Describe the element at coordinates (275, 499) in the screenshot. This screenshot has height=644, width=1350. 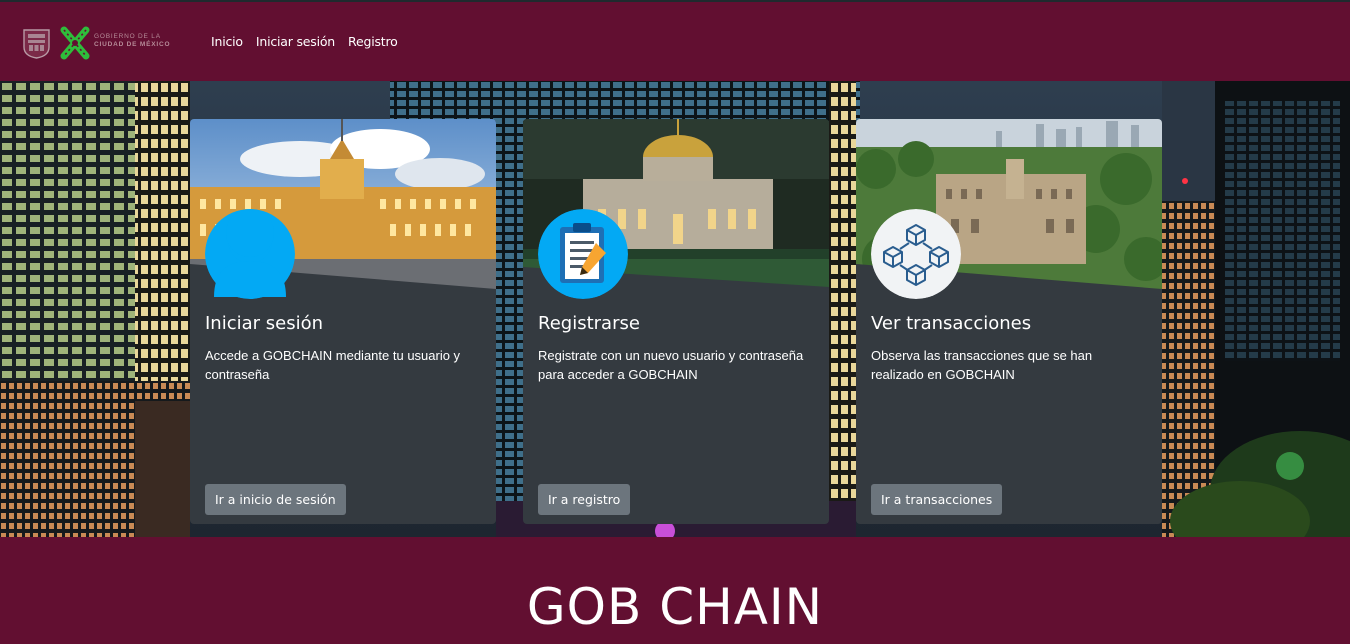
I see `go-to-login-button: Ir a inicio de sesión` at that location.